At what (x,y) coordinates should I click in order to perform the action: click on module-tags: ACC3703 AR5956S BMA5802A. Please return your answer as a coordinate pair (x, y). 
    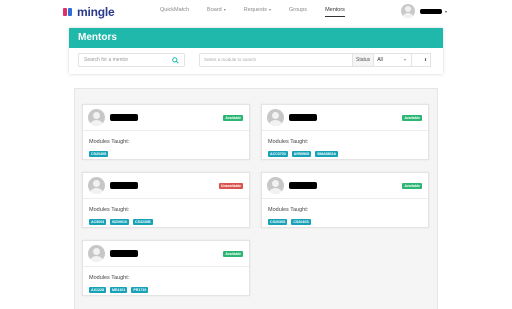
    Looking at the image, I should click on (305, 154).